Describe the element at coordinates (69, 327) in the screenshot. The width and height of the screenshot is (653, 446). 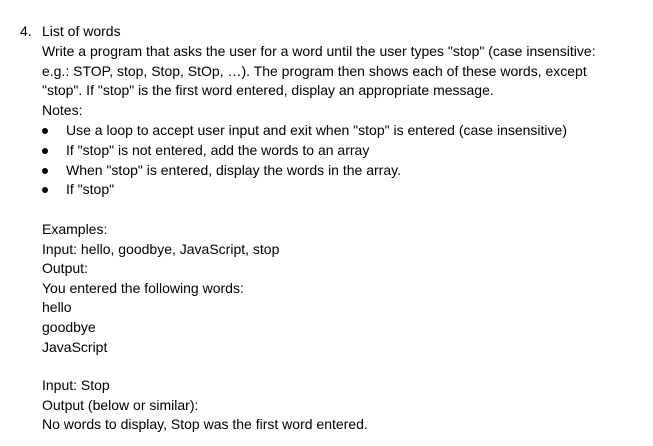
I see `example1-output-line: goodbye` at that location.